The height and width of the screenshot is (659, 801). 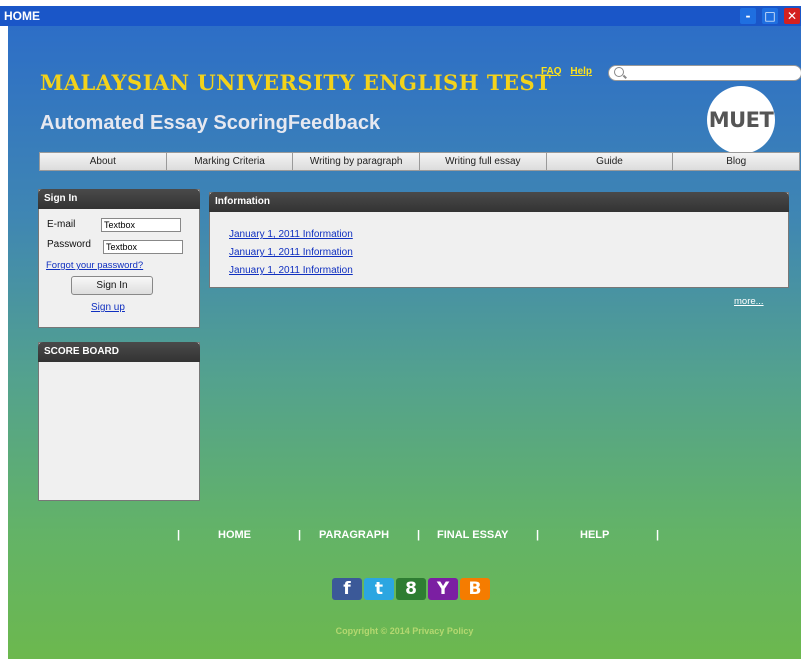 I want to click on copyright: Copyright © 2014 Privacy Policy, so click(x=404, y=631).